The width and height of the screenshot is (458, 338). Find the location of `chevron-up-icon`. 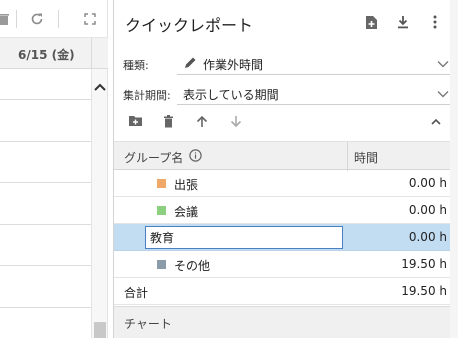

chevron-up-icon is located at coordinates (100, 87).